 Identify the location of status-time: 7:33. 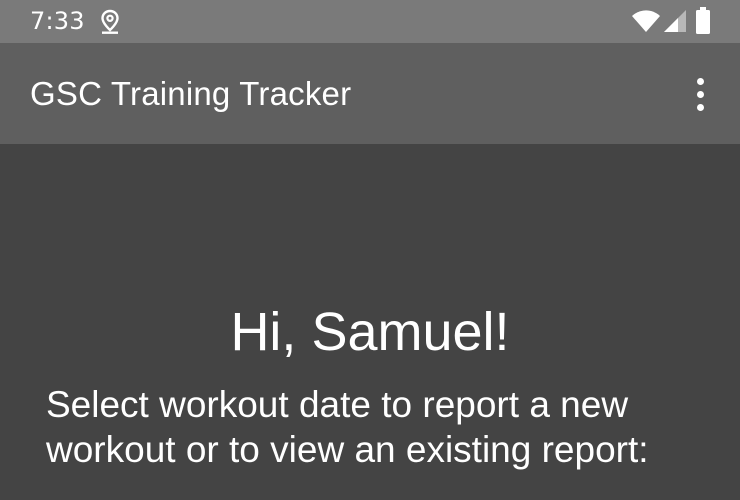
(57, 21).